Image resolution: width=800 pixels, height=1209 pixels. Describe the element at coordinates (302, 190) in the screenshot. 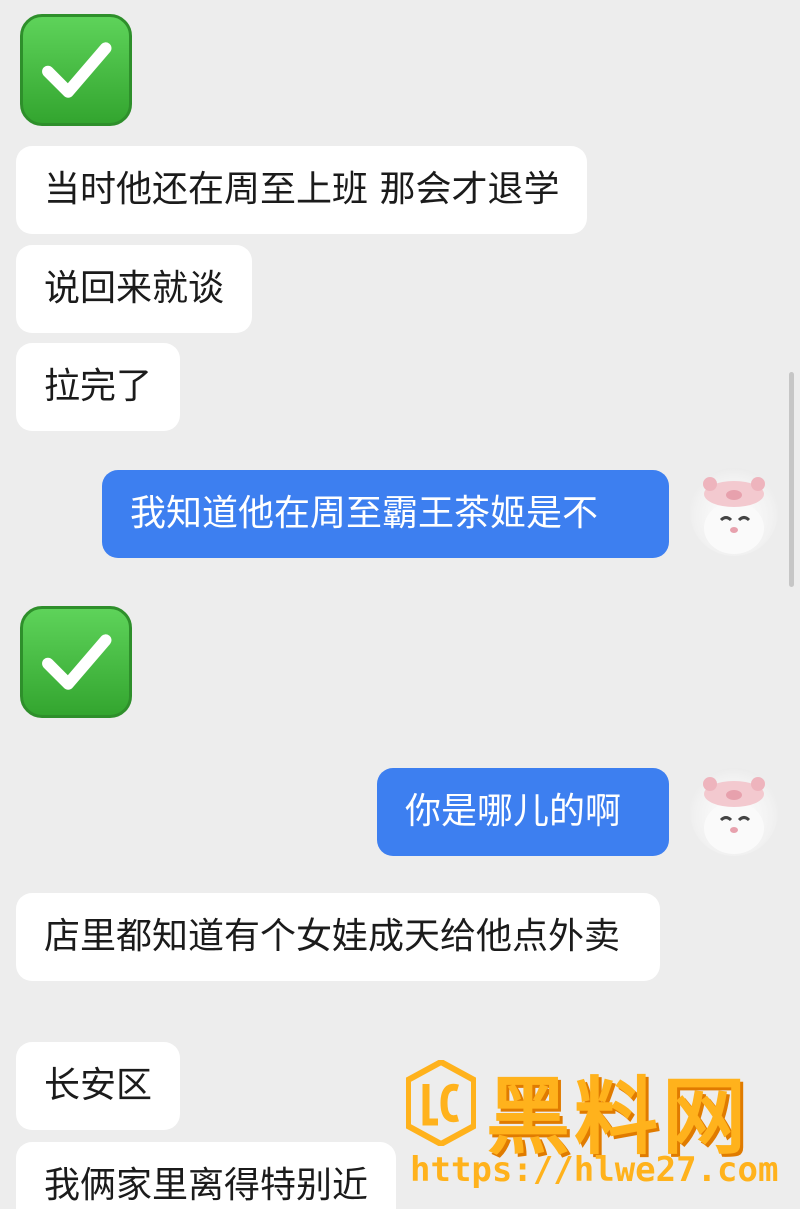

I see `message-bubble-incoming: 当时他还在周至上班 那会才退学` at that location.